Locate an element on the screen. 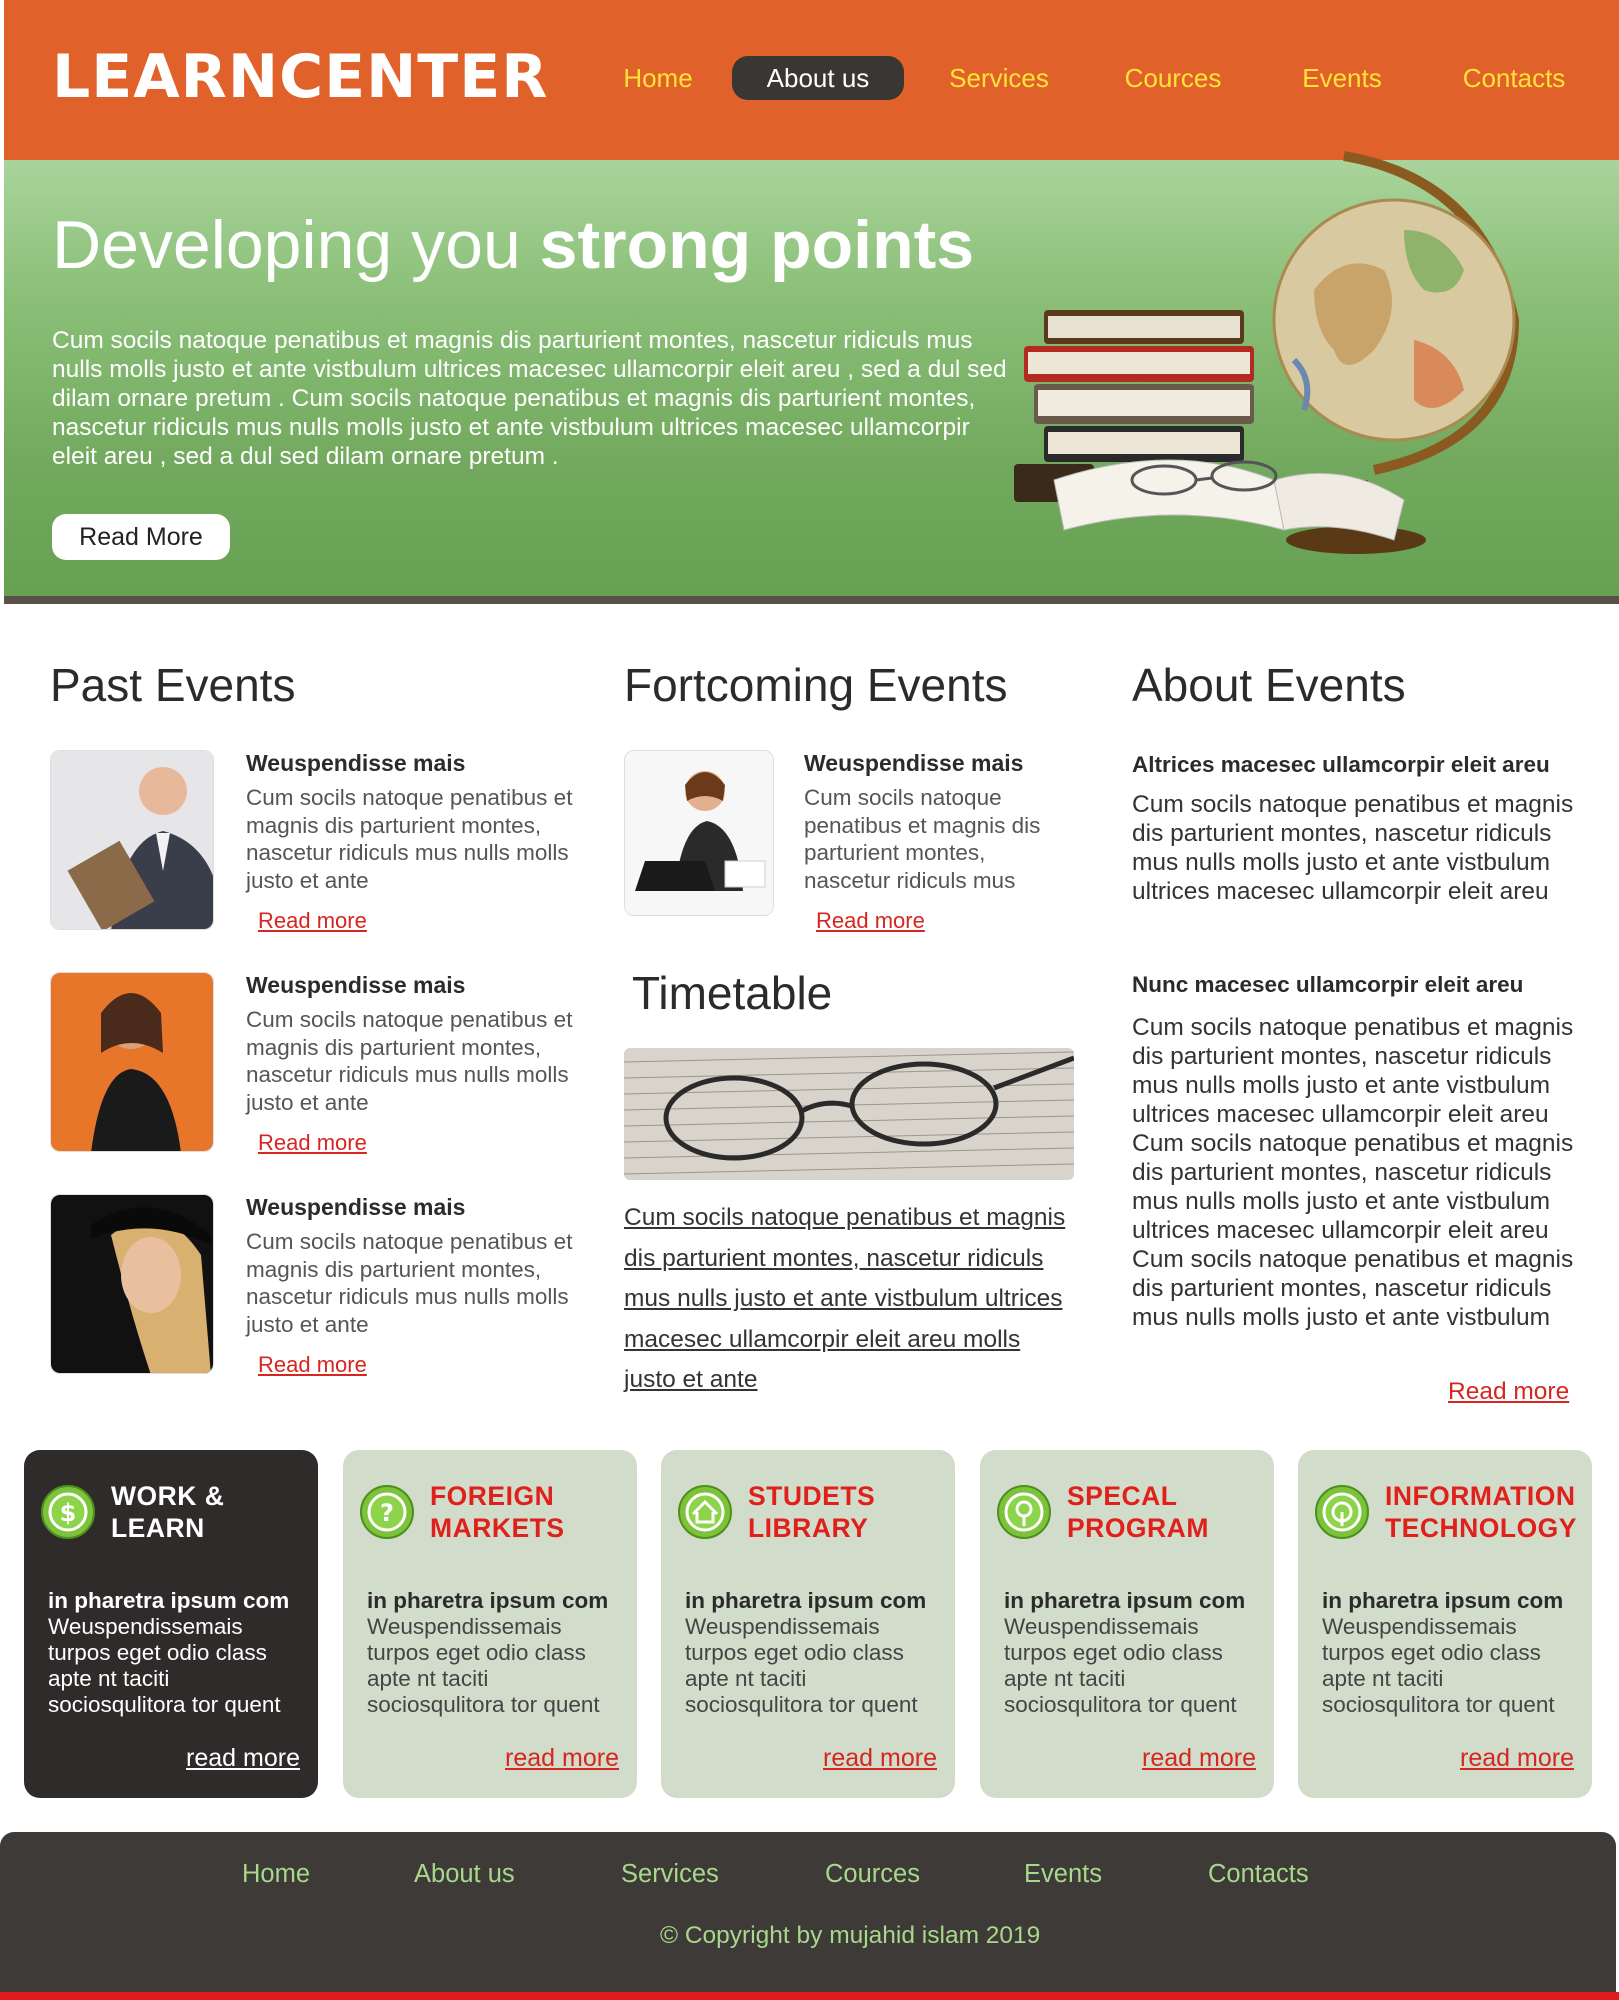 Image resolution: width=1619 pixels, height=2000 pixels. search-icon is located at coordinates (1024, 1512).